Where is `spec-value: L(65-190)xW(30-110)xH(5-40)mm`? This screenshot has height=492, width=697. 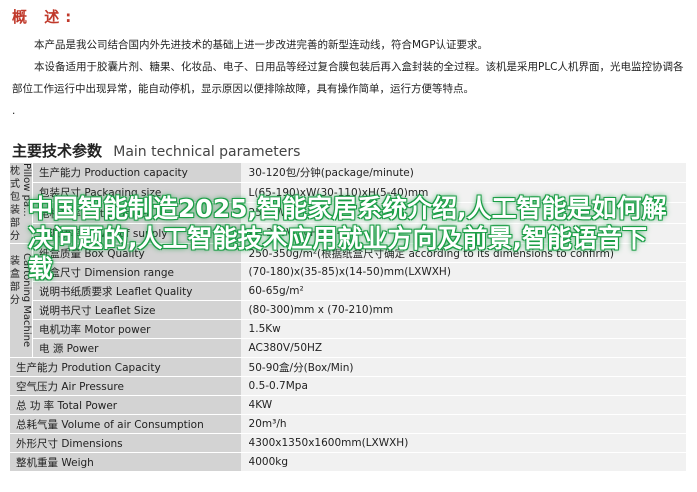 spec-value: L(65-190)xW(30-110)xH(5-40)mm is located at coordinates (463, 193).